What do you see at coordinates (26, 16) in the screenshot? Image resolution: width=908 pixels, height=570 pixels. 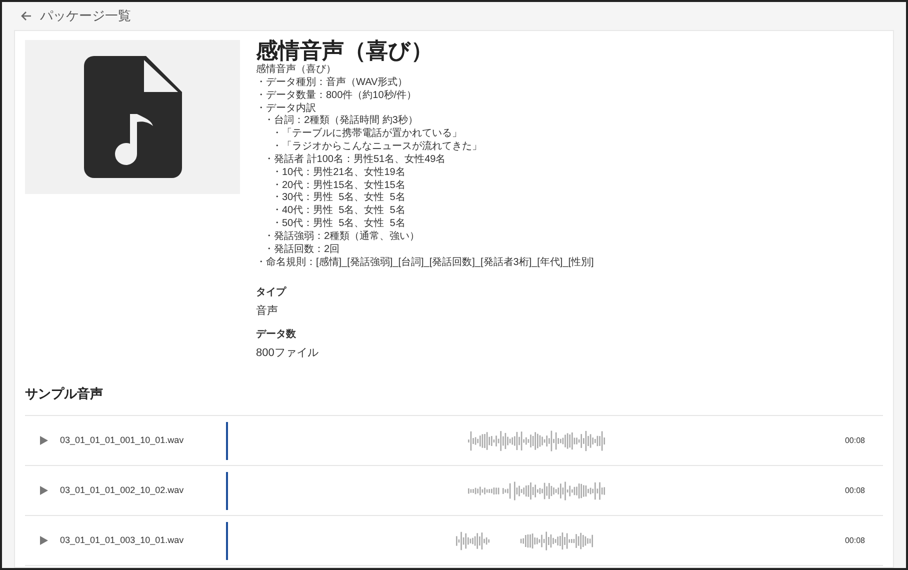 I see `back-arrow-icon` at bounding box center [26, 16].